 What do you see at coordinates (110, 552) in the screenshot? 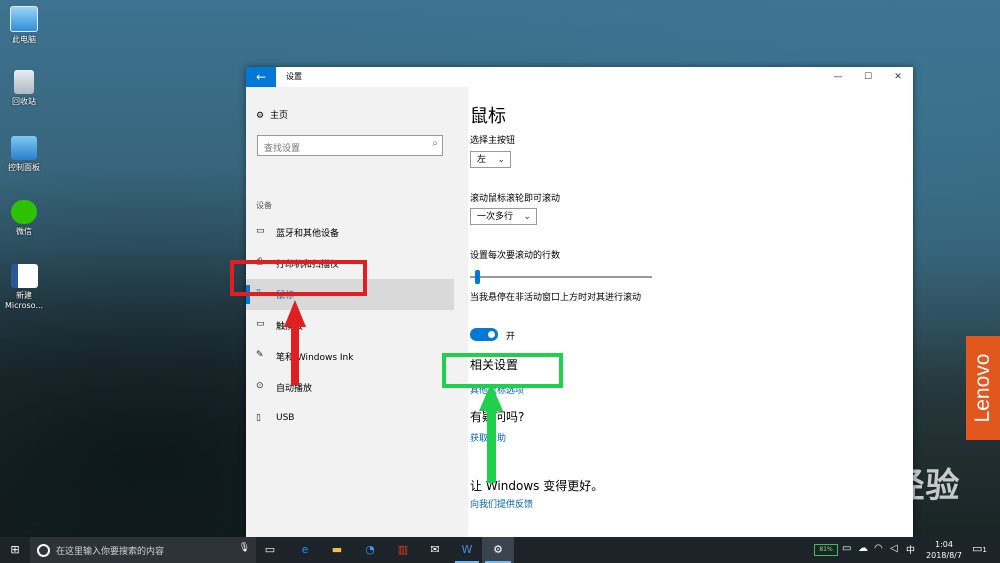
I see `taskbar-search-placeholder: 在这里输入你要搜索的内容` at bounding box center [110, 552].